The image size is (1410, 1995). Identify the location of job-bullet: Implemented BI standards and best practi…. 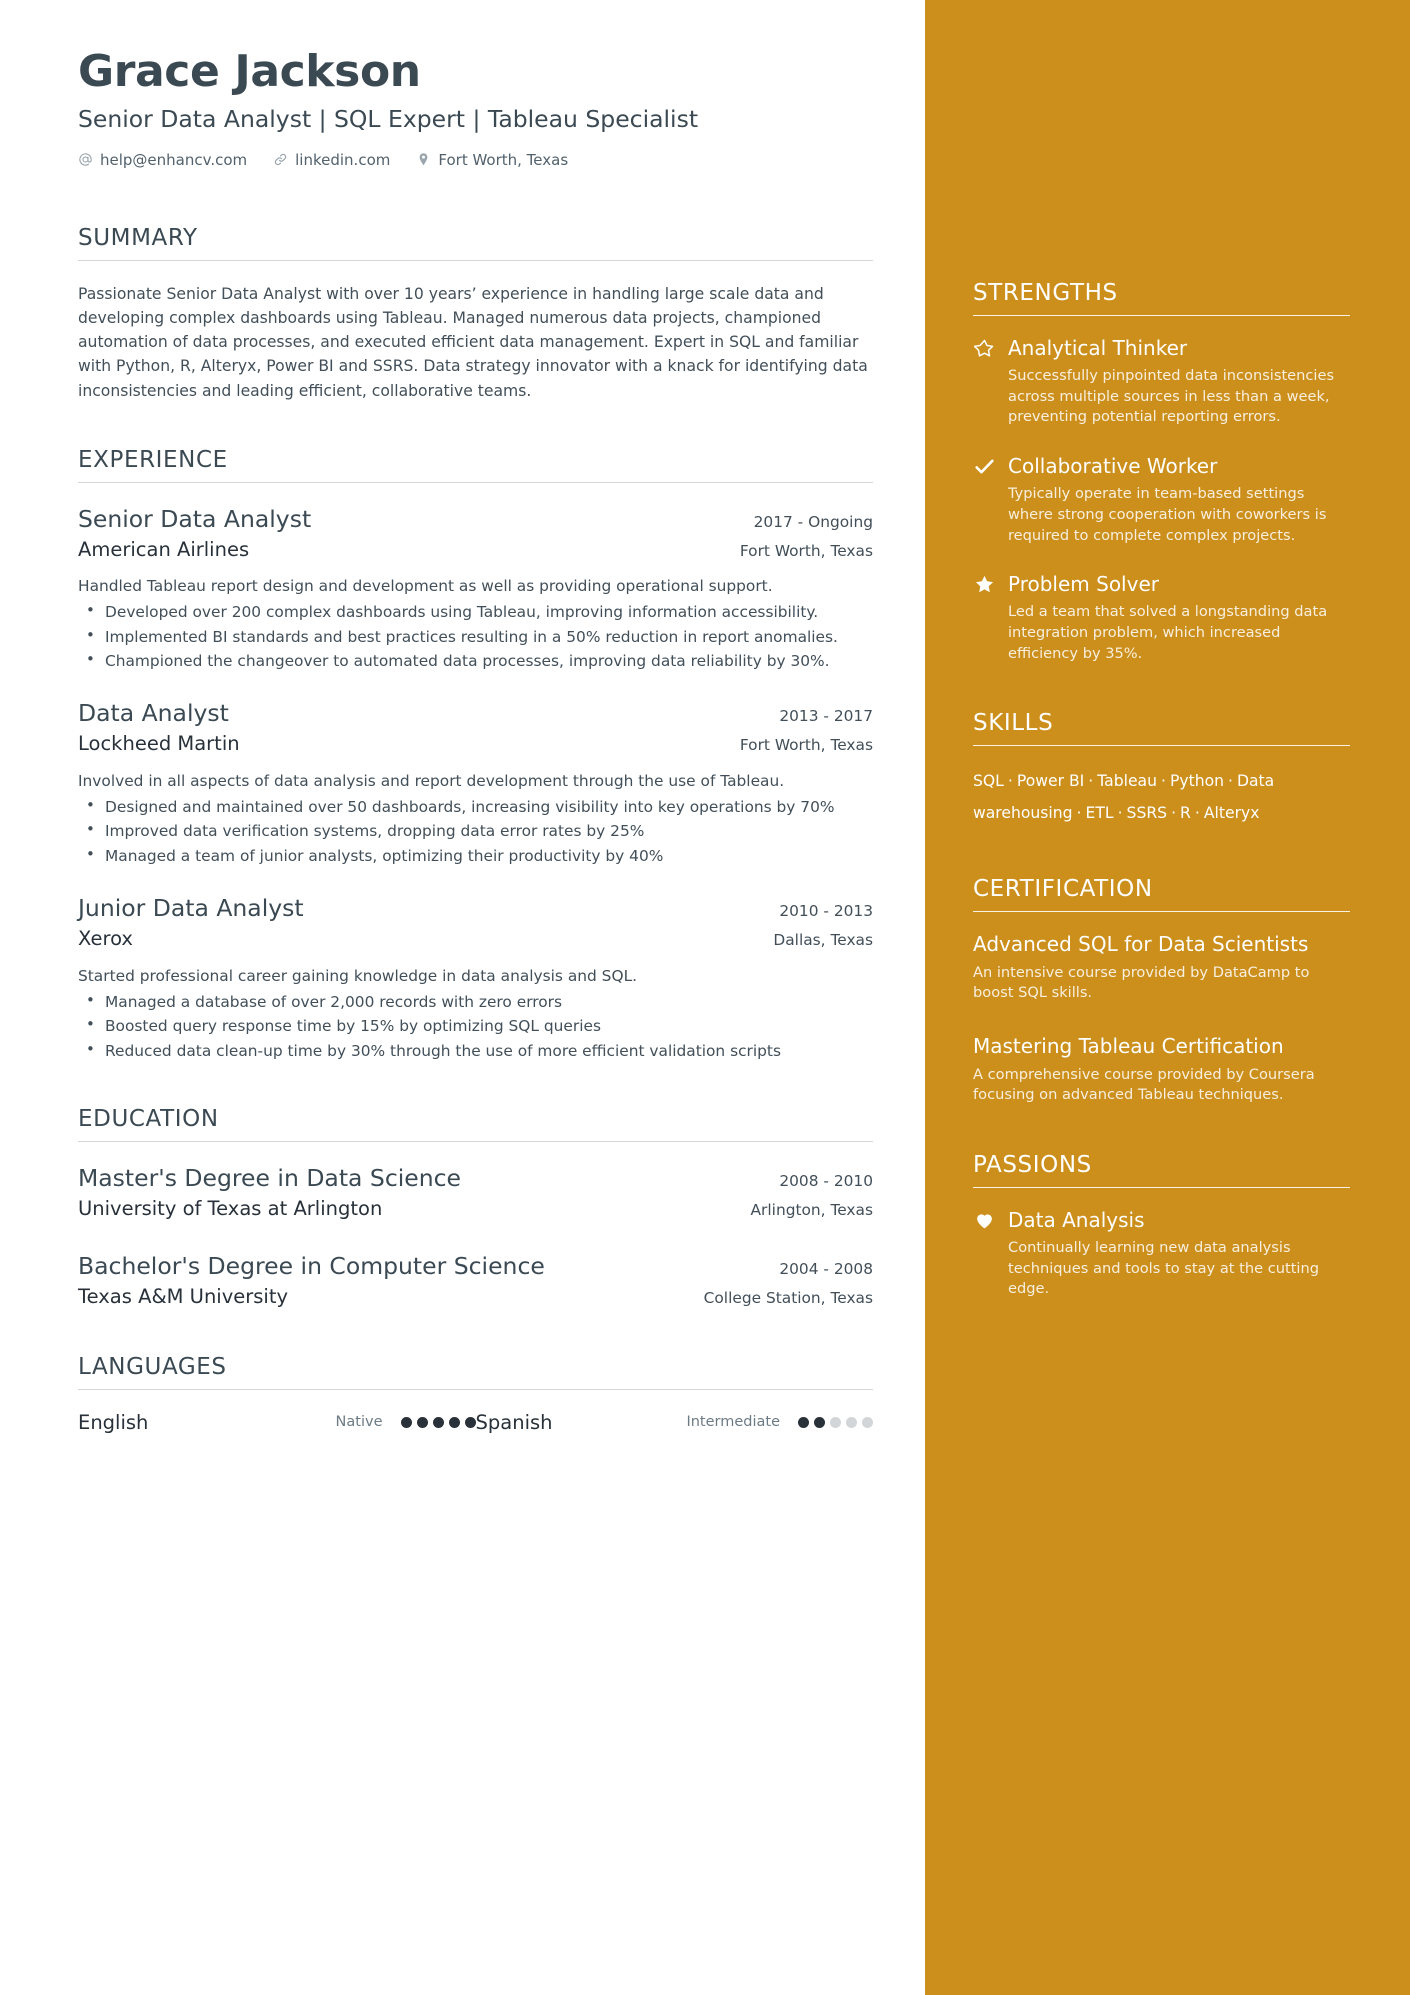
(475, 636).